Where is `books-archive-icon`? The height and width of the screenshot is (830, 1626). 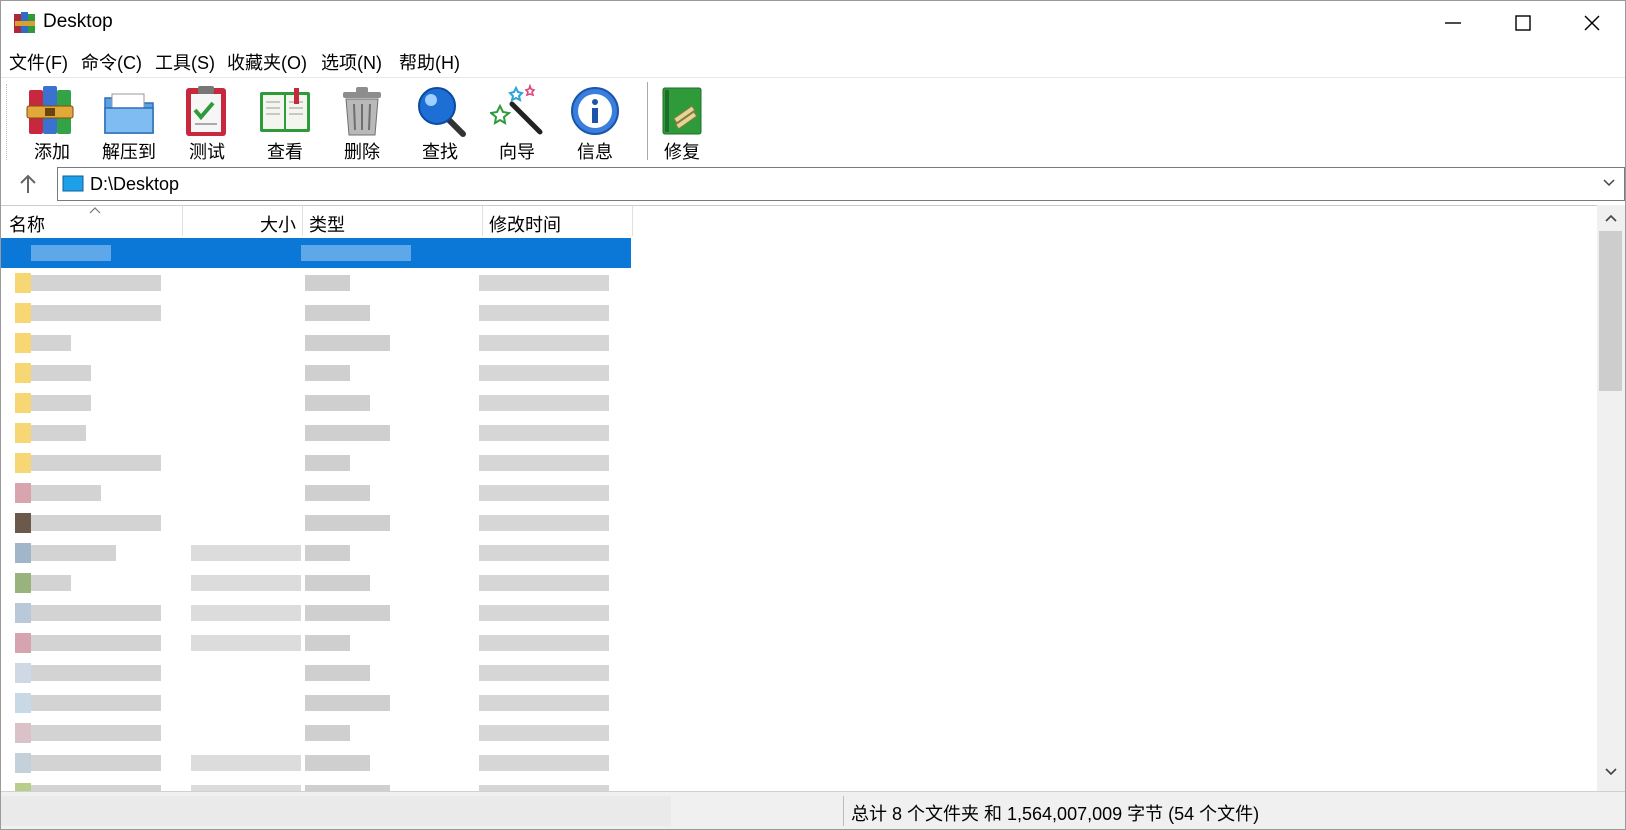
books-archive-icon is located at coordinates (50, 110).